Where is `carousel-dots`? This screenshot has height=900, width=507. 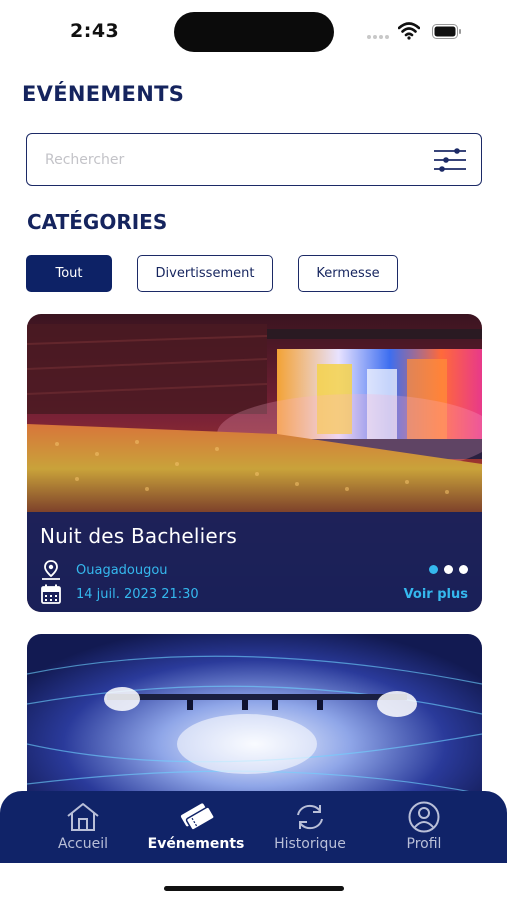 carousel-dots is located at coordinates (448, 569).